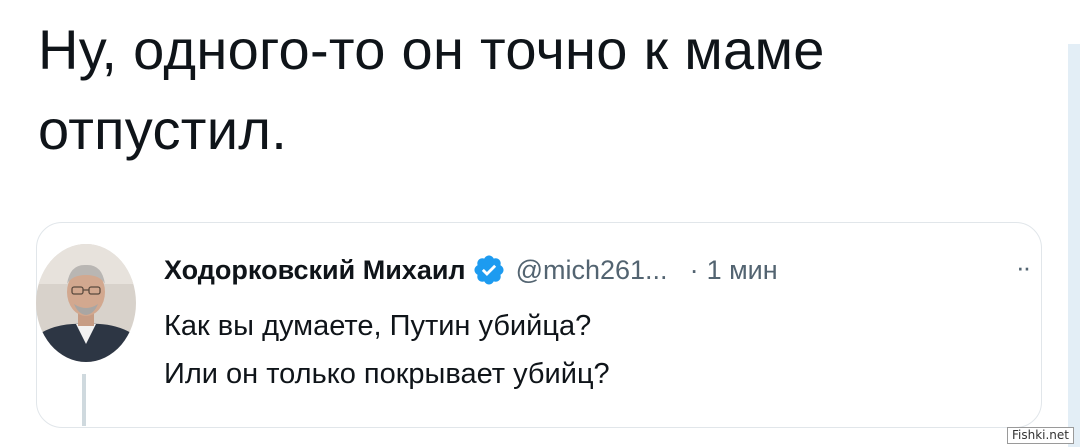 The image size is (1080, 447). What do you see at coordinates (1023, 267) in the screenshot?
I see `more-options-icon: ··` at bounding box center [1023, 267].